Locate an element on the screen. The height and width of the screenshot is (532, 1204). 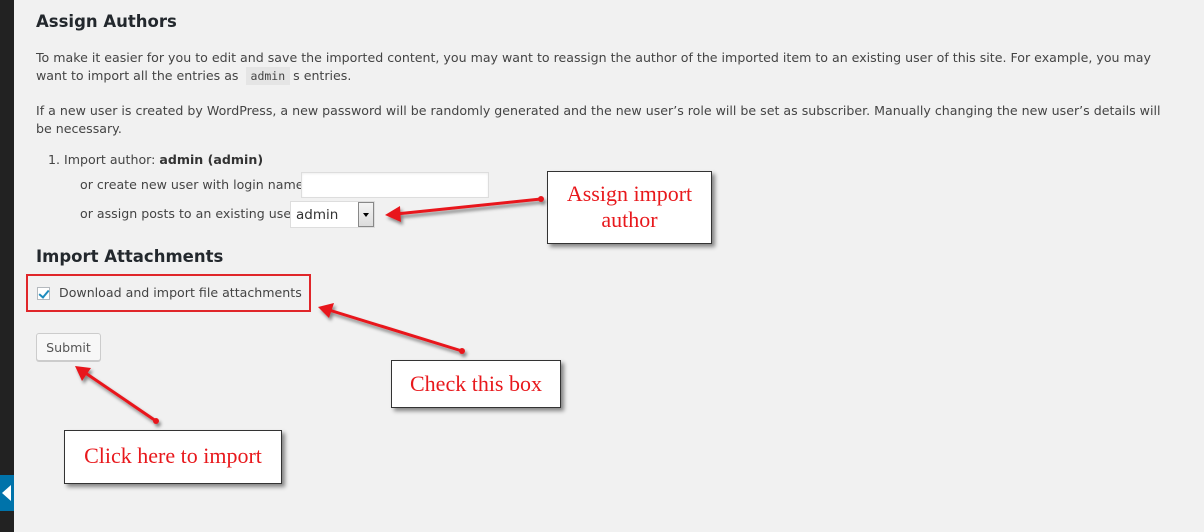
arrow-to-submit is located at coordinates (117, 395).